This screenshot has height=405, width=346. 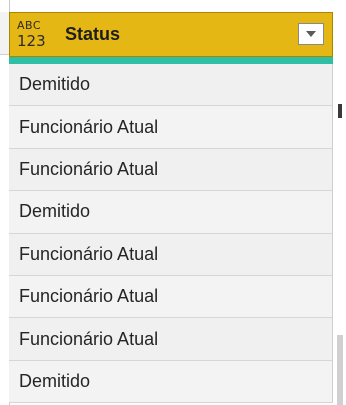 I want to click on column-quality-bar, so click(x=171, y=60).